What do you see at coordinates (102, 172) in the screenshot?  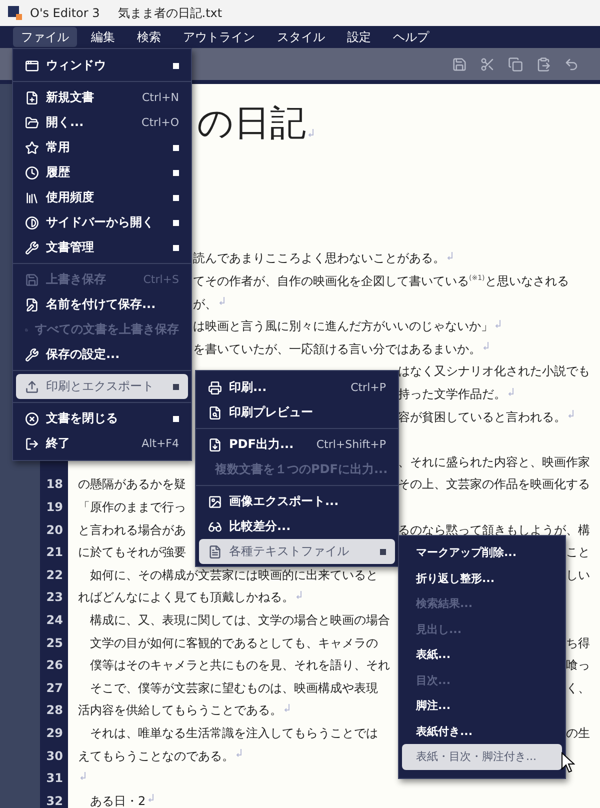 I see `menu-item: 履歴` at bounding box center [102, 172].